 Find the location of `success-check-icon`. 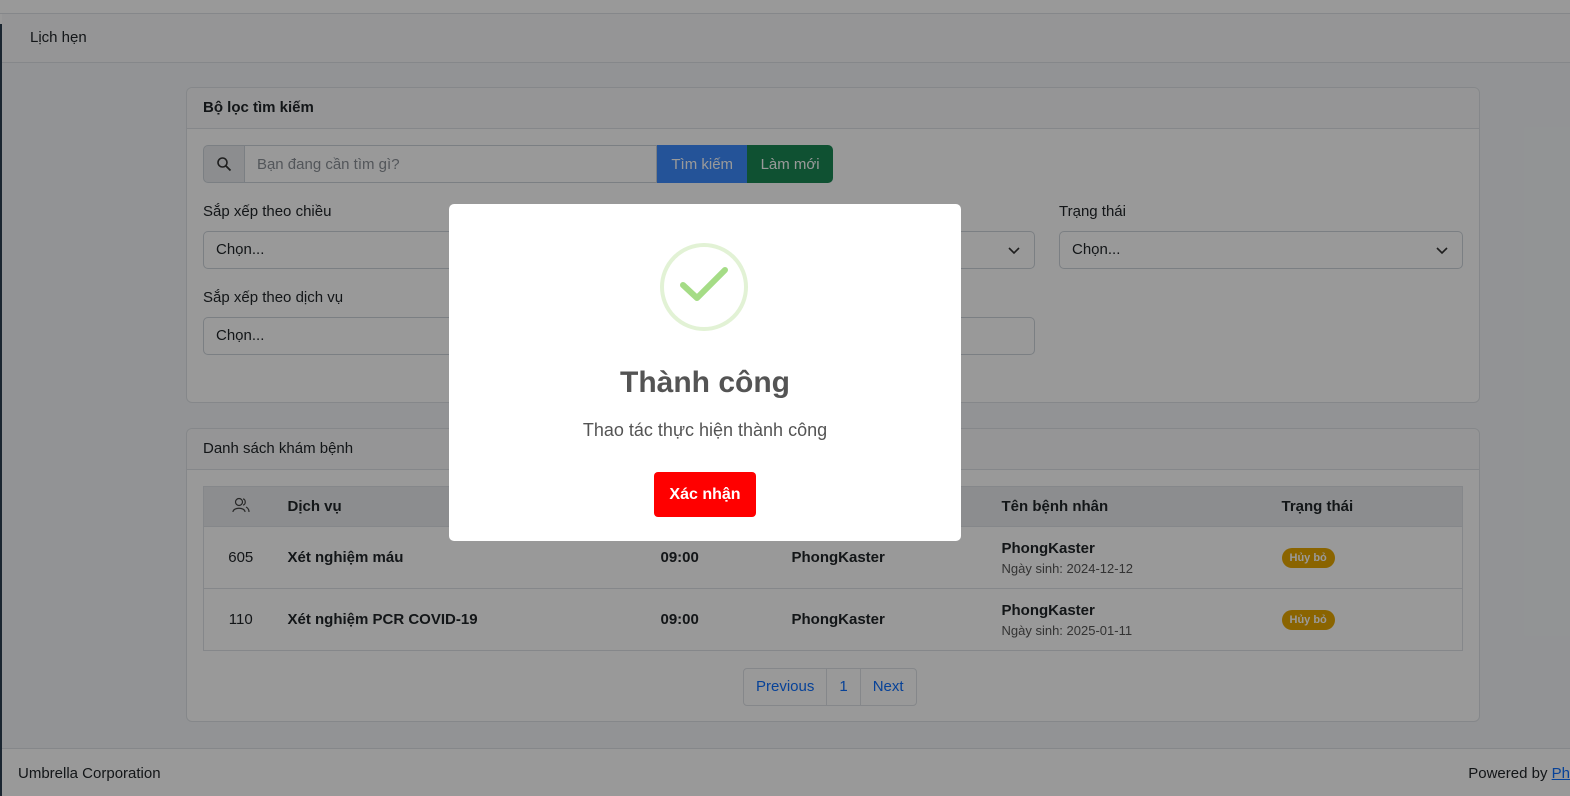

success-check-icon is located at coordinates (704, 287).